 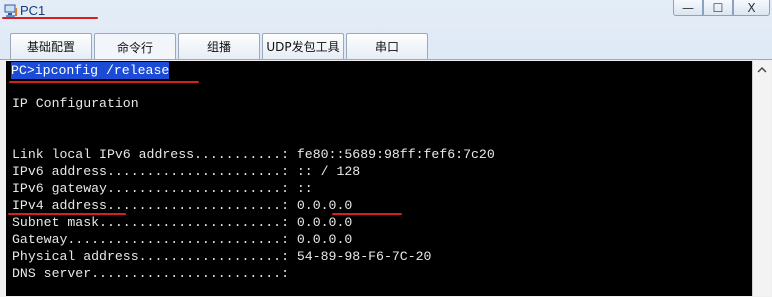 I want to click on tab-bar: 基础配置 命令行 组播 UDP发包工具 串口, so click(x=386, y=46).